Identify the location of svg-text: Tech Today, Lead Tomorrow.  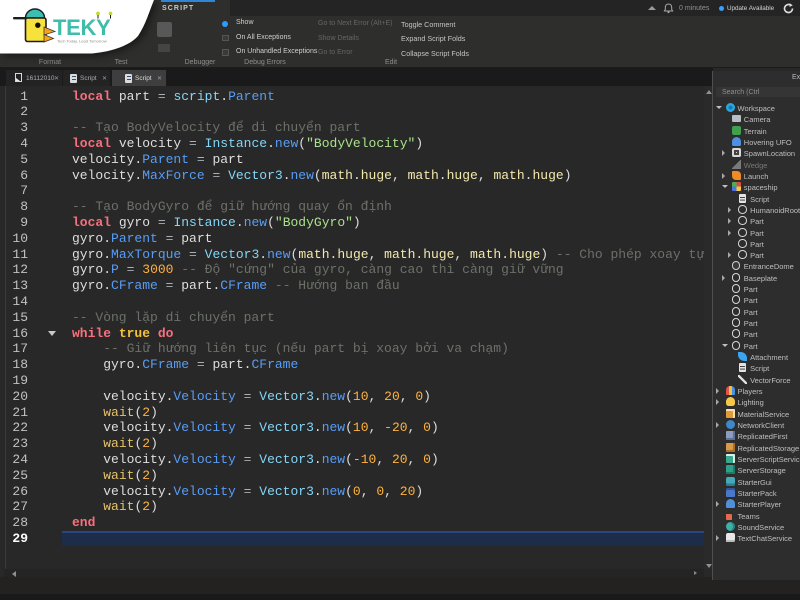
(82, 40).